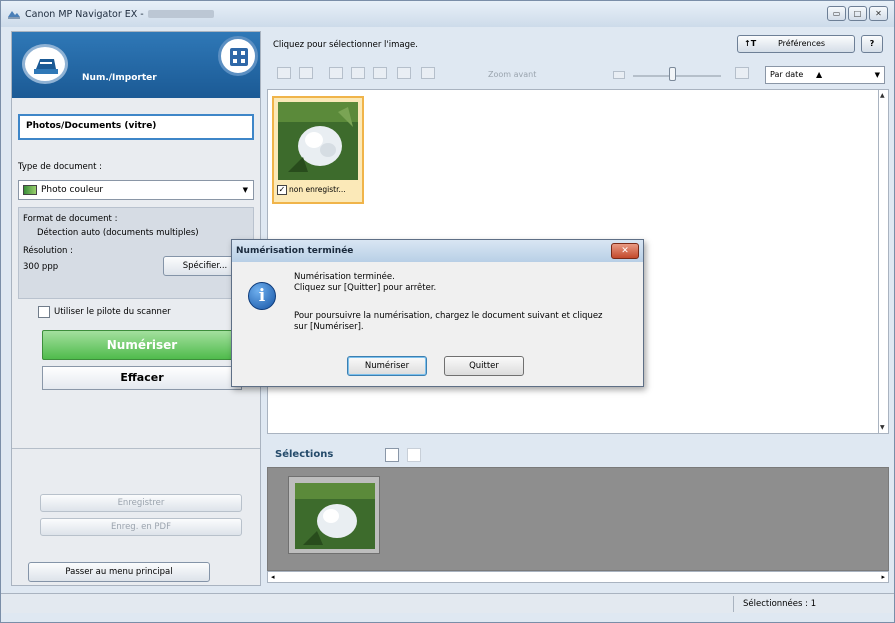  I want to click on window-title-filename, so click(180, 14).